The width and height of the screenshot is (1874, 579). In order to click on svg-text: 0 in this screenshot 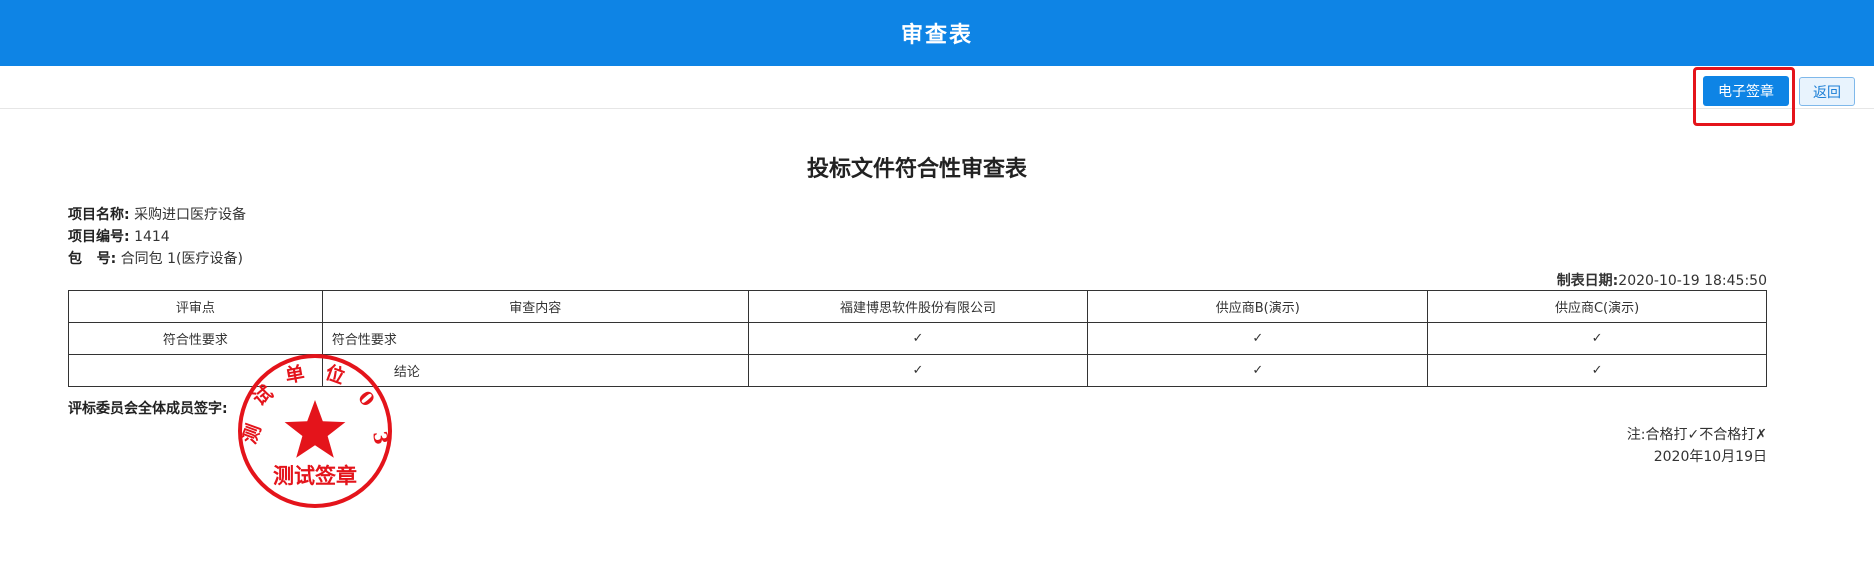, I will do `click(365, 399)`.